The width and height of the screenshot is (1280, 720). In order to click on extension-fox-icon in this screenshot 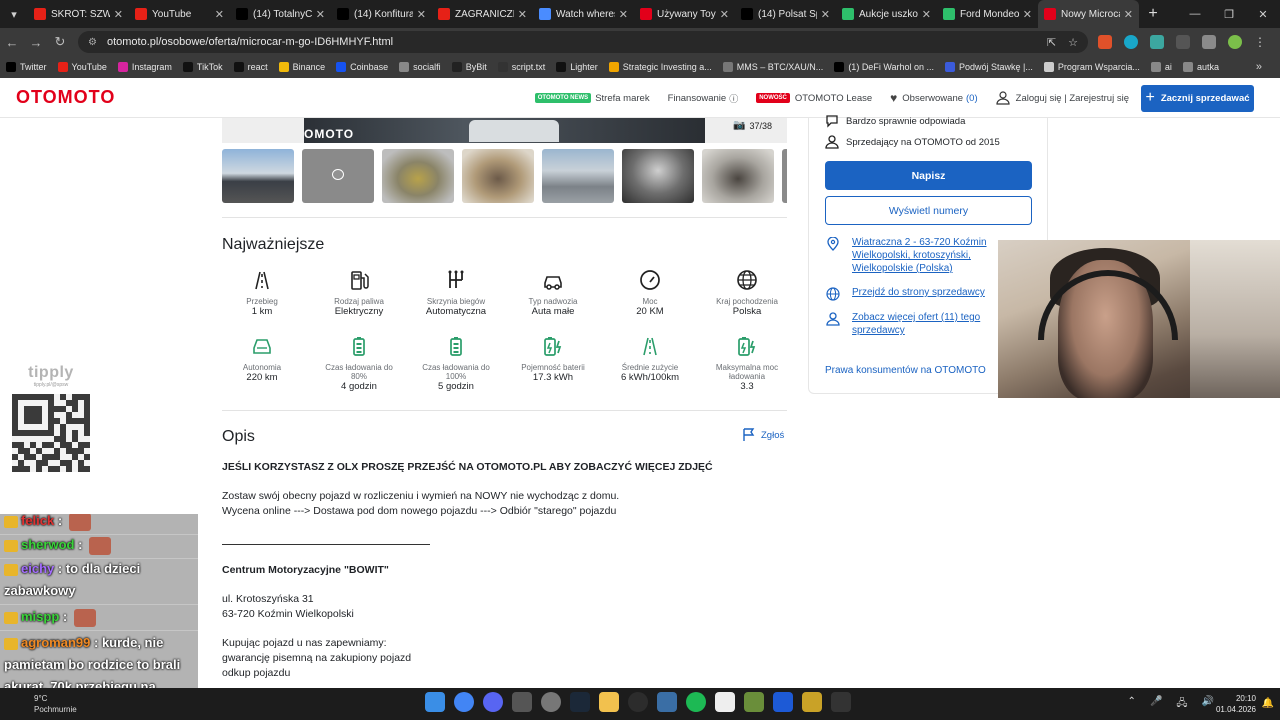, I will do `click(1105, 42)`.